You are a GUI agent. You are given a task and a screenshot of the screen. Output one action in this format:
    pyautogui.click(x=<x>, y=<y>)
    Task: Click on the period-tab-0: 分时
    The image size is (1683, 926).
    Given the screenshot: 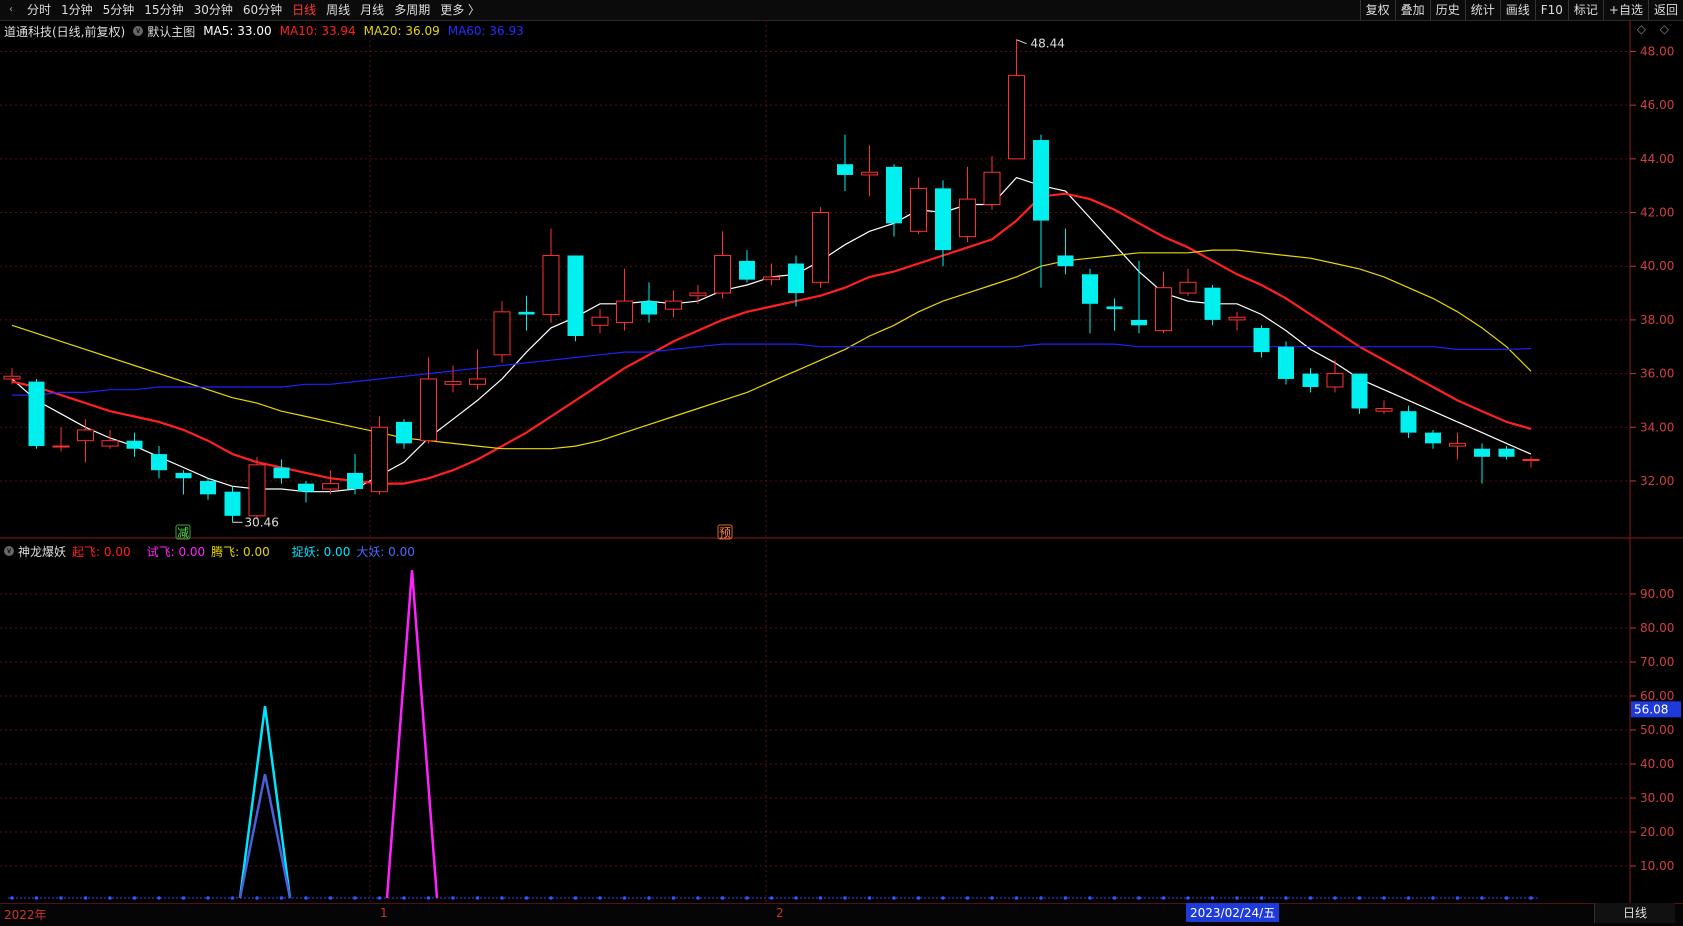 What is the action you would take?
    pyautogui.click(x=39, y=10)
    